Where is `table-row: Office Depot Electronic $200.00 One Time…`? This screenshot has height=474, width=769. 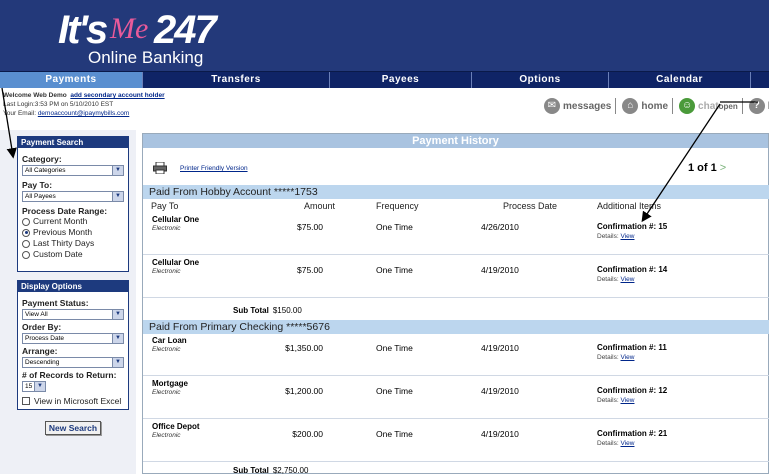
table-row: Office Depot Electronic $200.00 One Time… is located at coordinates (456, 441).